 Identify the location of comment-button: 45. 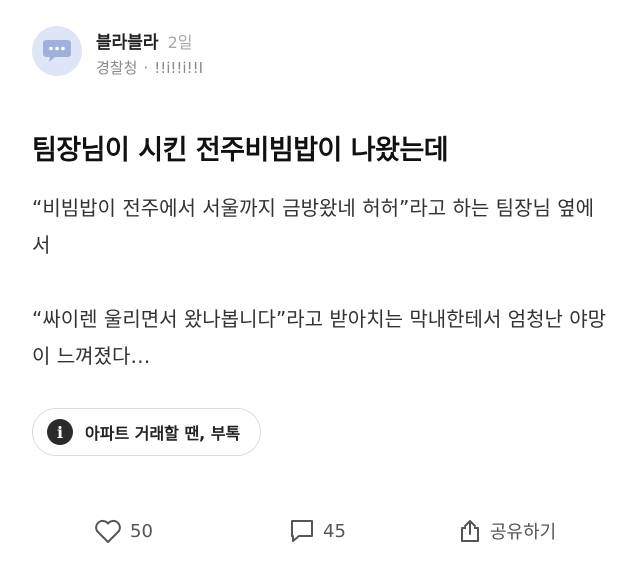
(317, 531).